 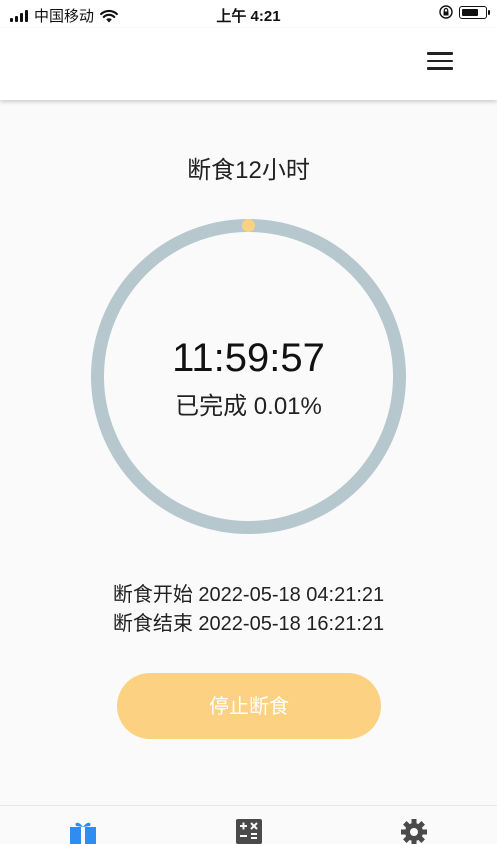 I want to click on fast-end-time: 断食结束 2022-05-18 16:21:21, so click(x=248, y=624).